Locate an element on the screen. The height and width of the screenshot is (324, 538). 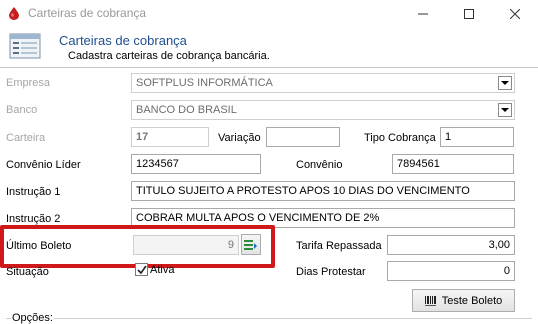
carteira-field: 17 is located at coordinates (170, 137).